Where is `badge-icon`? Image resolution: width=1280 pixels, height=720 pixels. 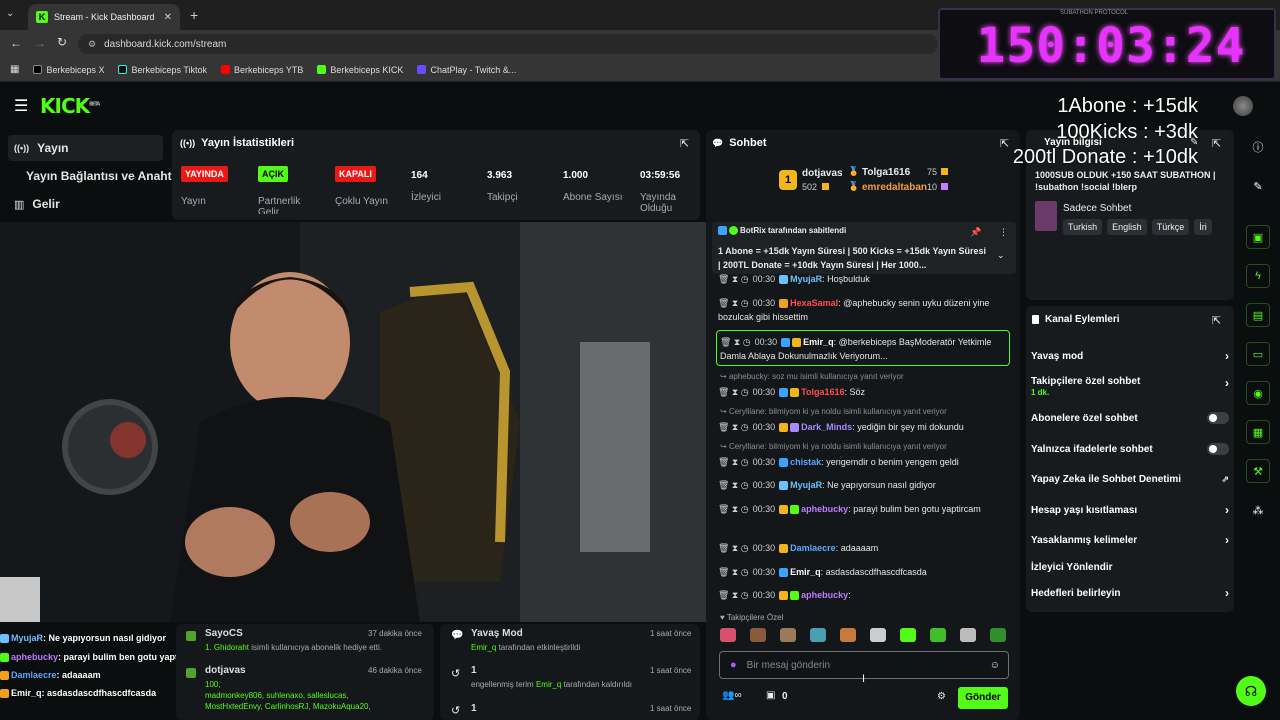 badge-icon is located at coordinates (784, 486).